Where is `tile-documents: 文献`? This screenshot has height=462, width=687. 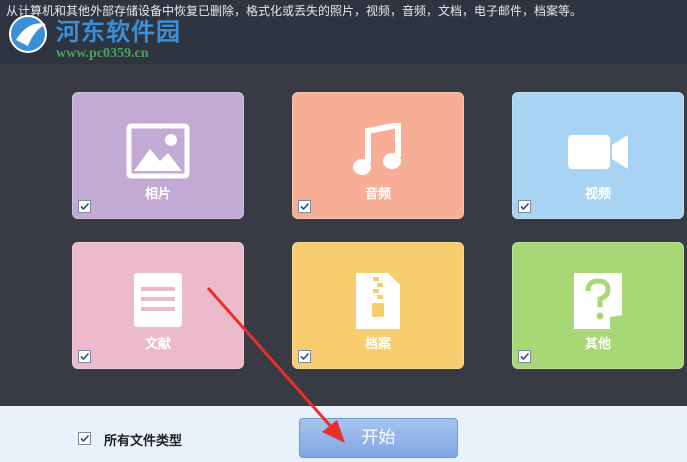 tile-documents: 文献 is located at coordinates (158, 305).